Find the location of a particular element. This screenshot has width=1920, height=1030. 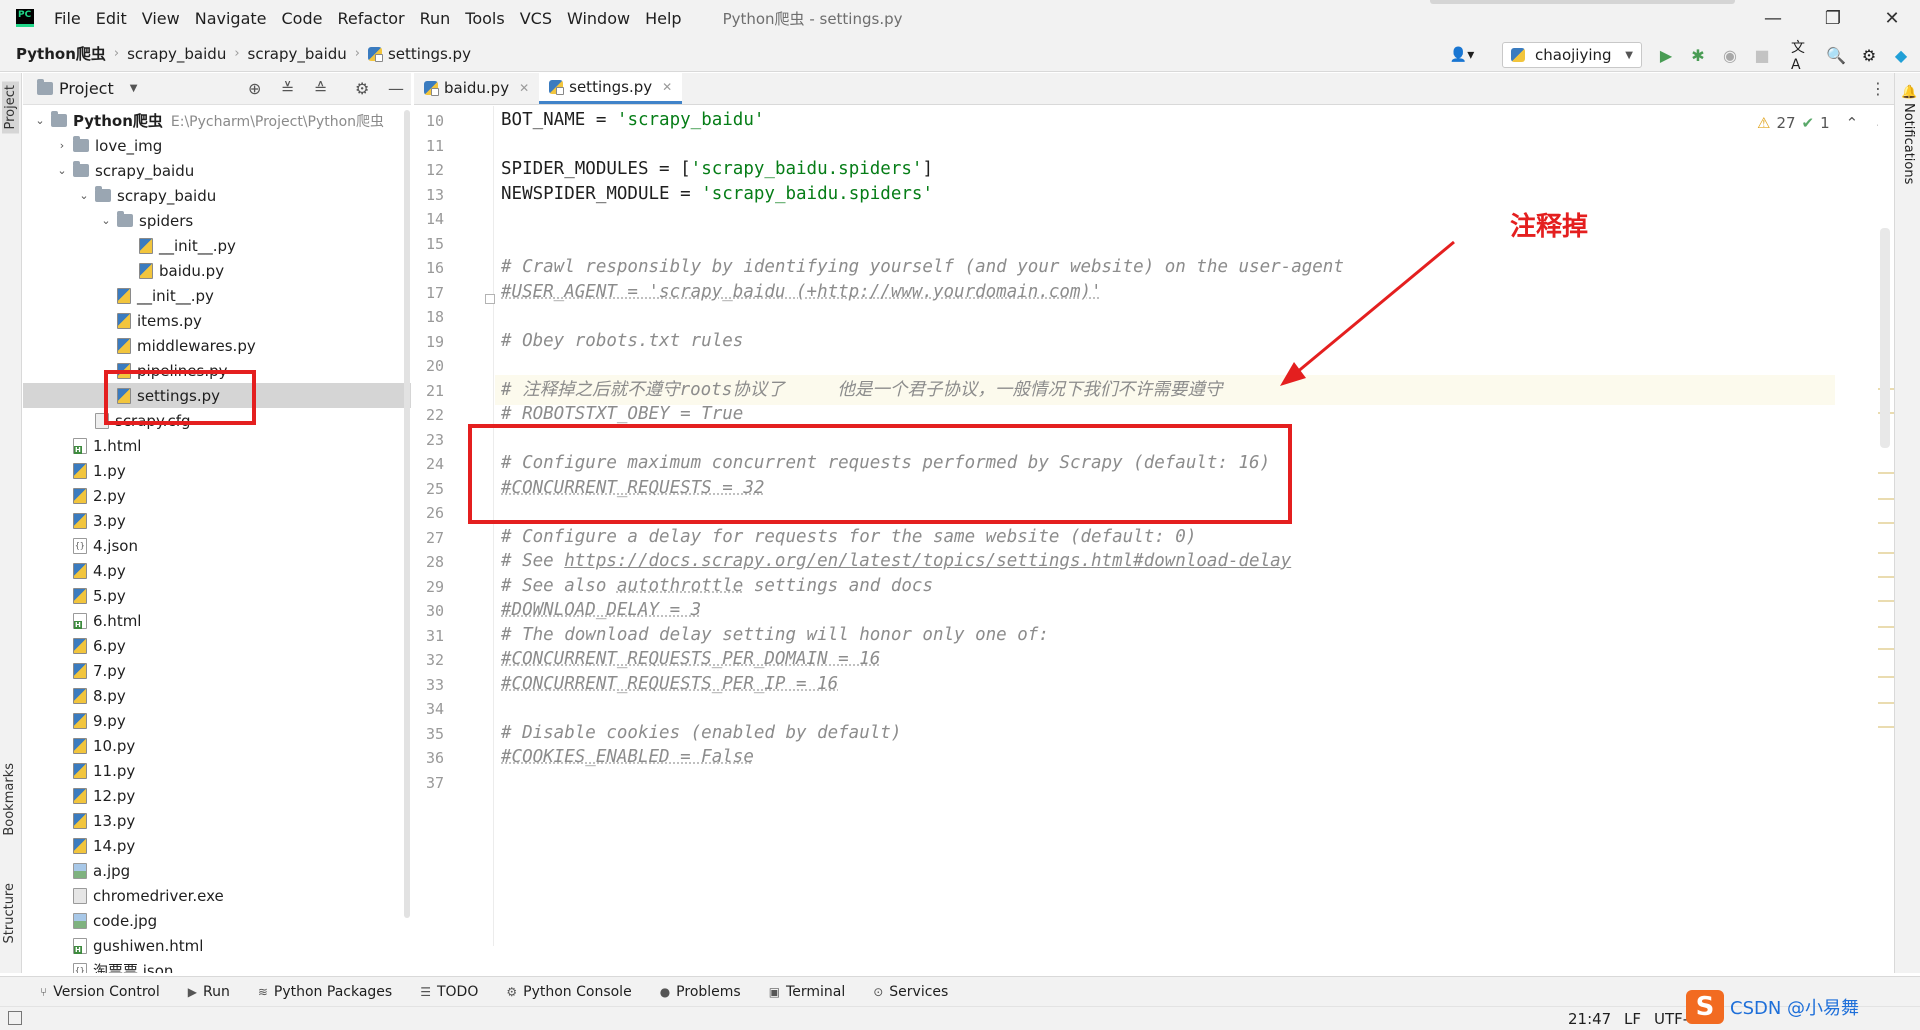

line-separator: LF is located at coordinates (1632, 1019).